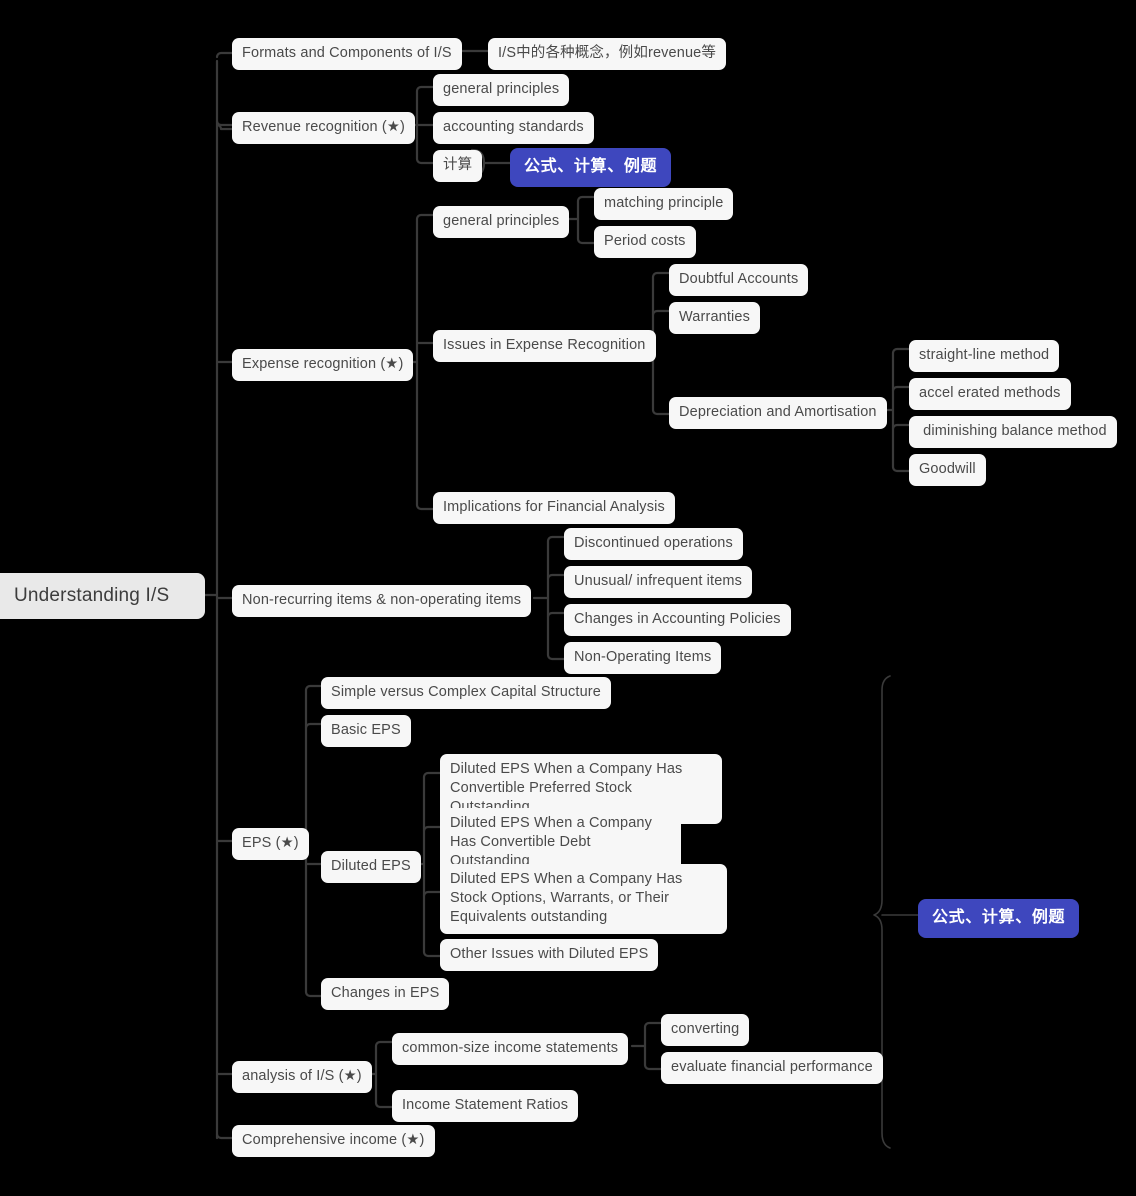 Image resolution: width=1136 pixels, height=1196 pixels. What do you see at coordinates (664, 204) in the screenshot?
I see `node-matching-principle: matching principle` at bounding box center [664, 204].